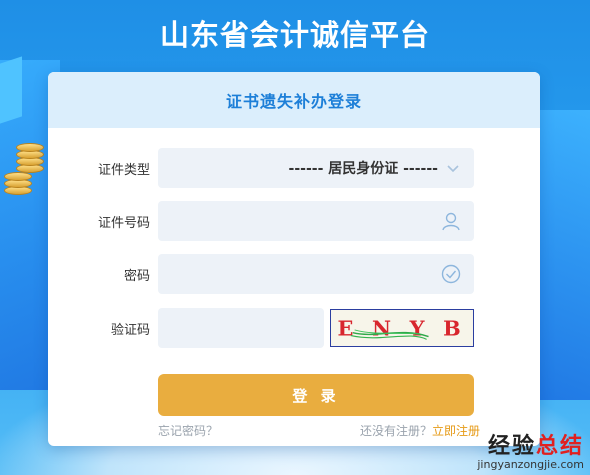 The height and width of the screenshot is (475, 590). I want to click on cert-type-select: ------ 居民身份证 ------, so click(316, 168).